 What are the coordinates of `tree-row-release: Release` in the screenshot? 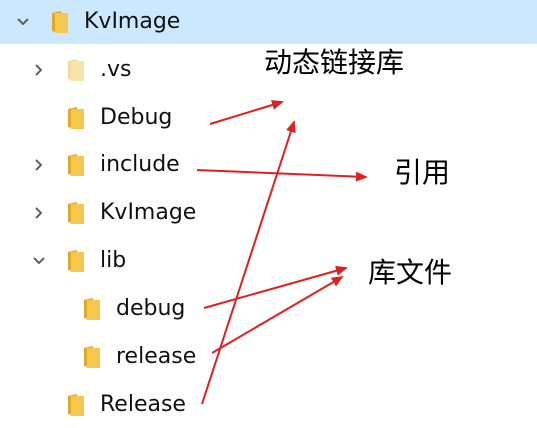 It's located at (130, 405).